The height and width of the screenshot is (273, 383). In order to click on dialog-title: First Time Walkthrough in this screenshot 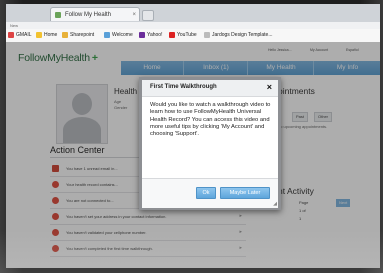, I will do `click(183, 87)`.